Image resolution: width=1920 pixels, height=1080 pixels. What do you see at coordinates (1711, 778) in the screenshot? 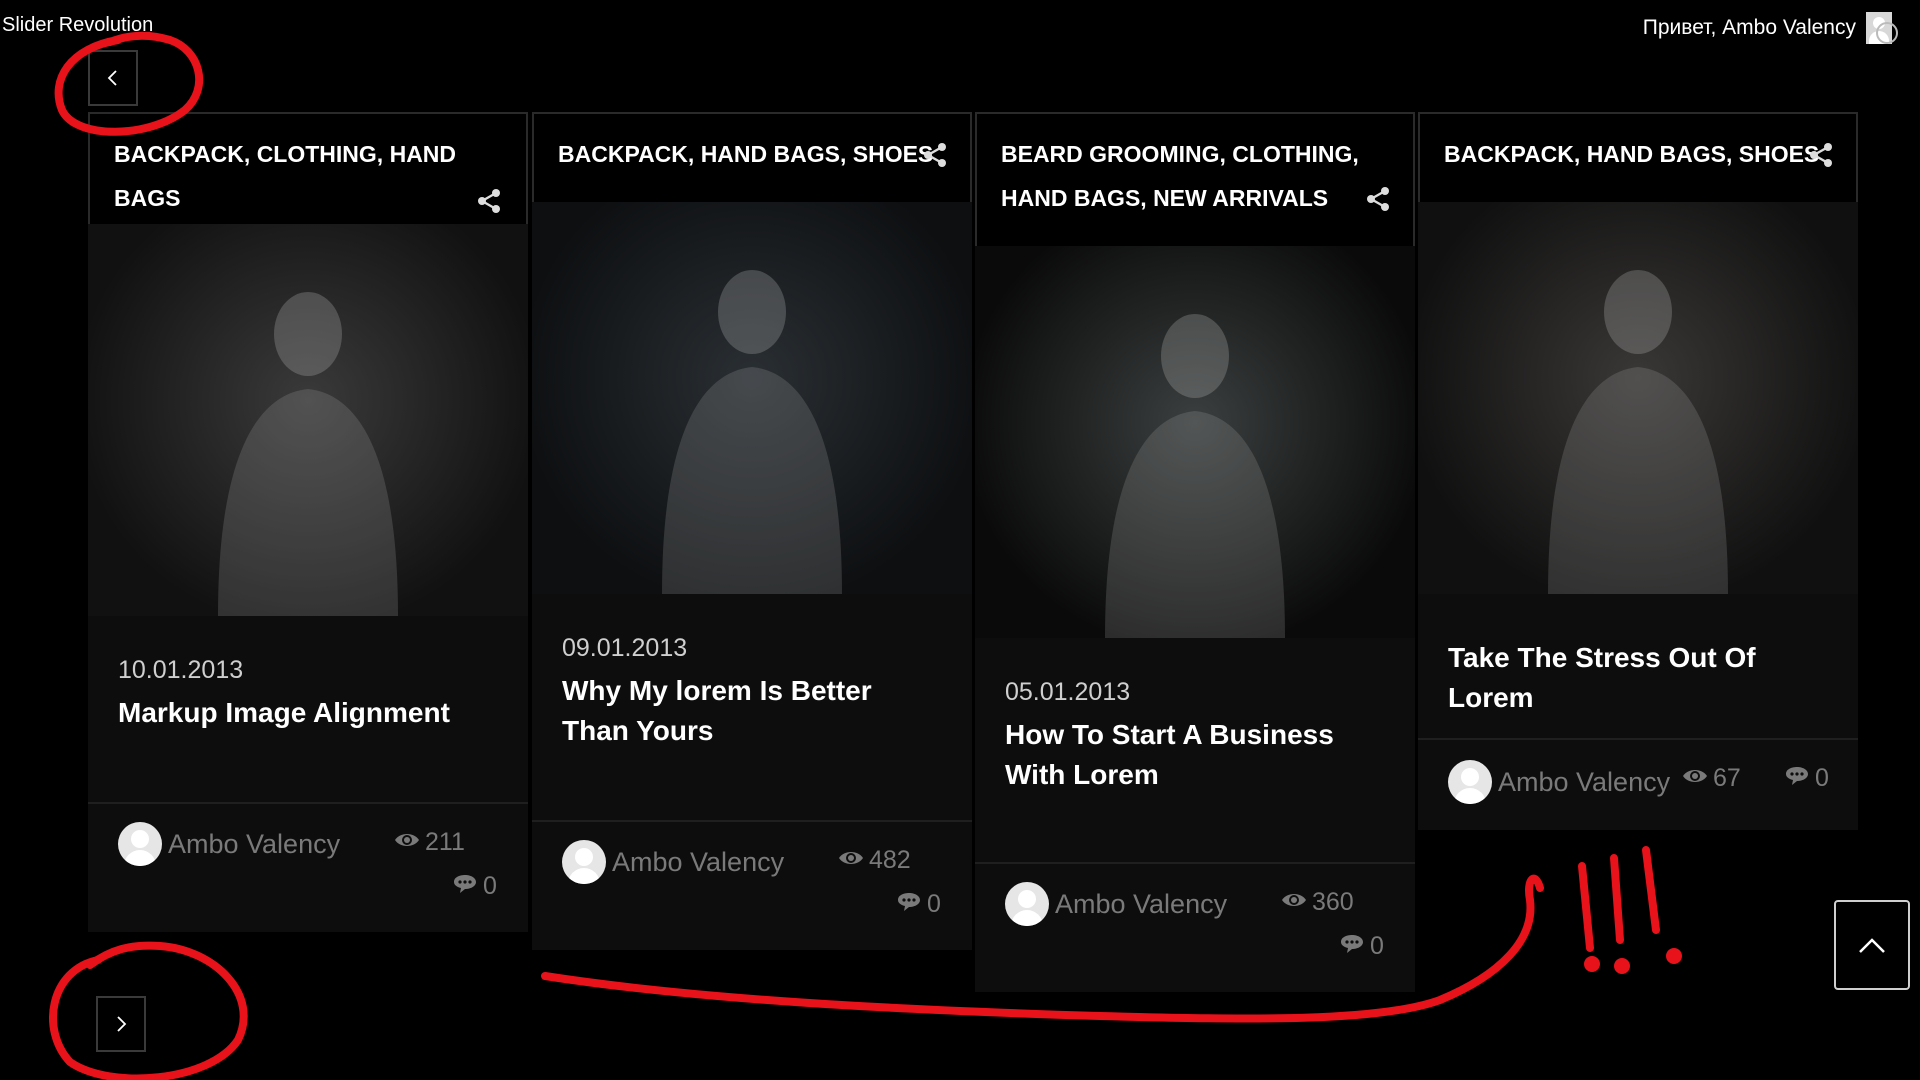
I see `view-count: 67` at bounding box center [1711, 778].